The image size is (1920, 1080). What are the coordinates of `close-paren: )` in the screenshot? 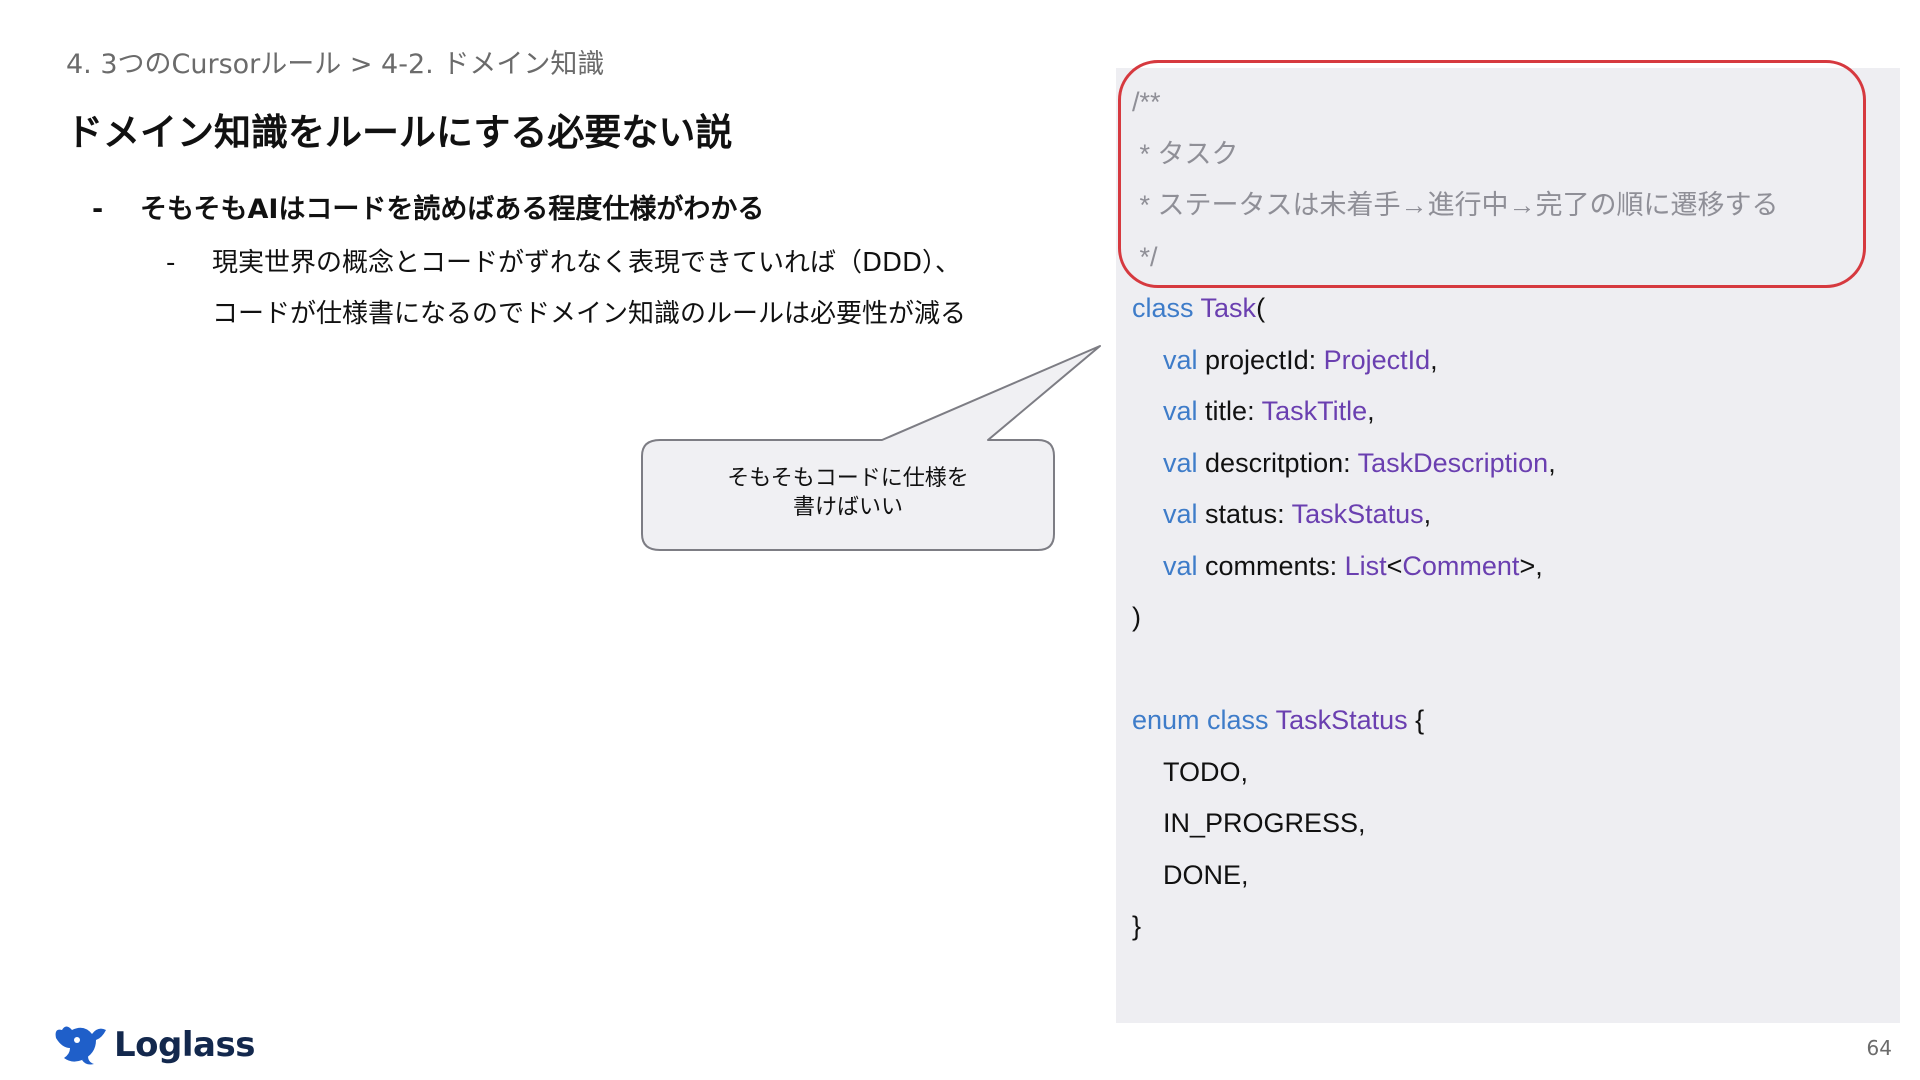 It's located at (1136, 617).